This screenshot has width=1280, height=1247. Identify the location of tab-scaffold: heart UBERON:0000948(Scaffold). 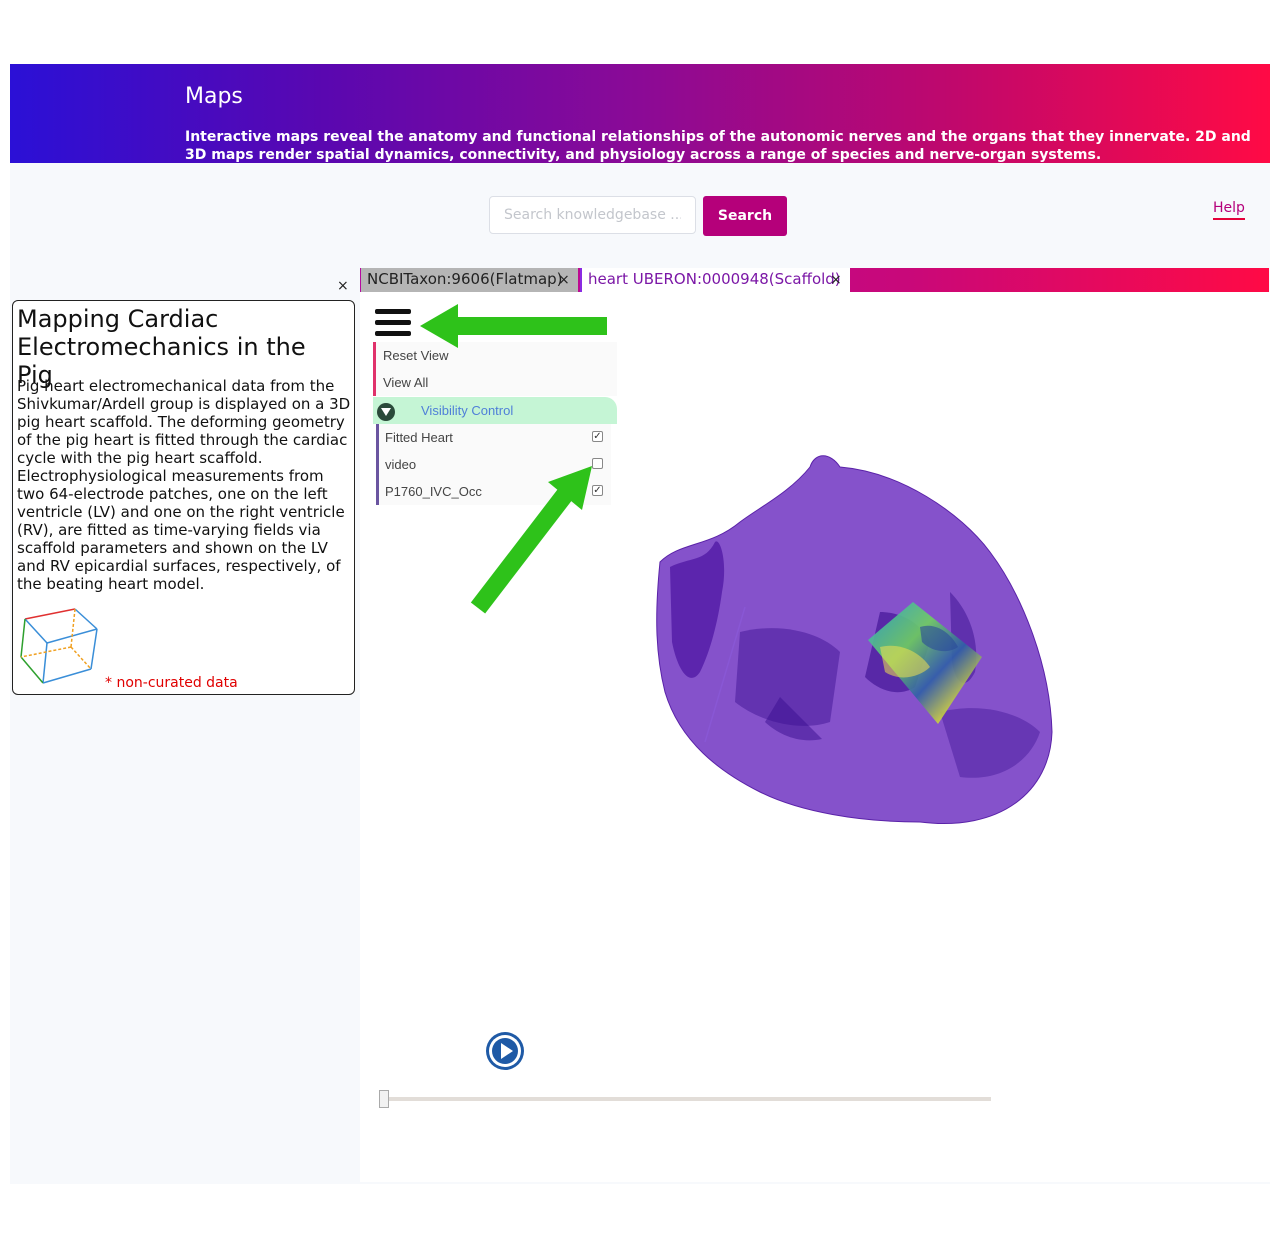
(715, 280).